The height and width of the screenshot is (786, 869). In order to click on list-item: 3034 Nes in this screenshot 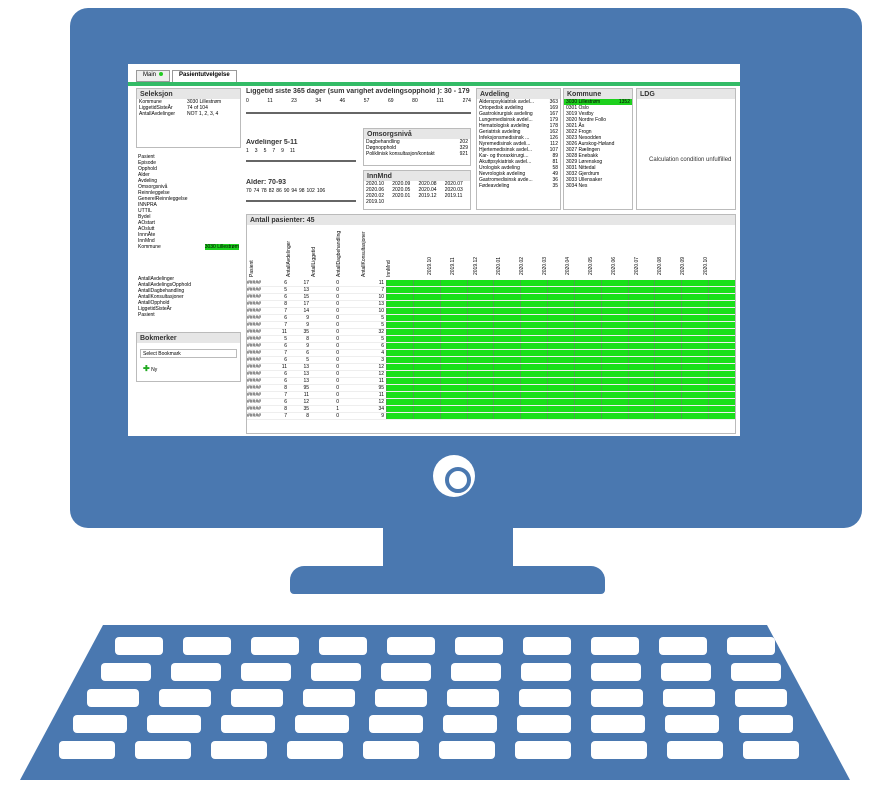, I will do `click(598, 186)`.